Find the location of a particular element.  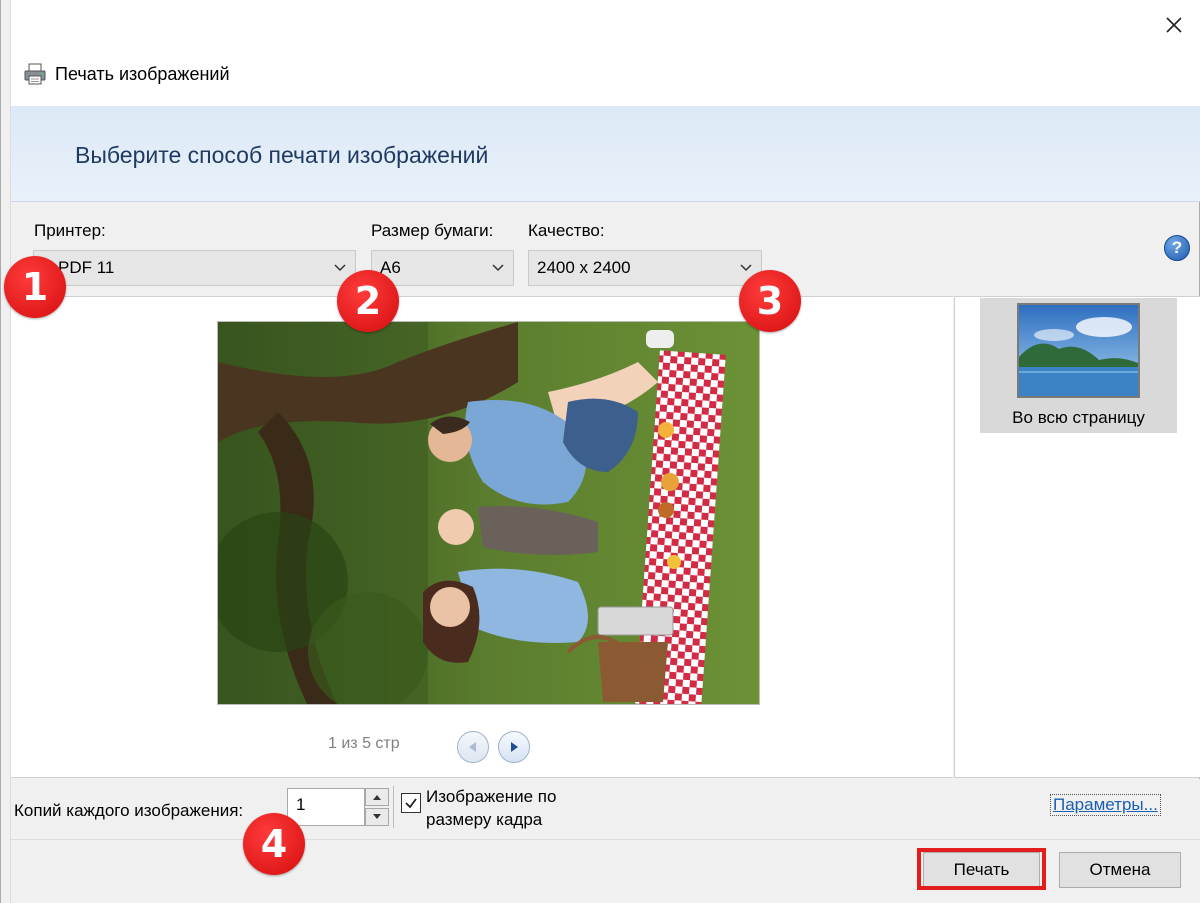

instruction-banner: Выберите способ печати изображений is located at coordinates (605, 154).